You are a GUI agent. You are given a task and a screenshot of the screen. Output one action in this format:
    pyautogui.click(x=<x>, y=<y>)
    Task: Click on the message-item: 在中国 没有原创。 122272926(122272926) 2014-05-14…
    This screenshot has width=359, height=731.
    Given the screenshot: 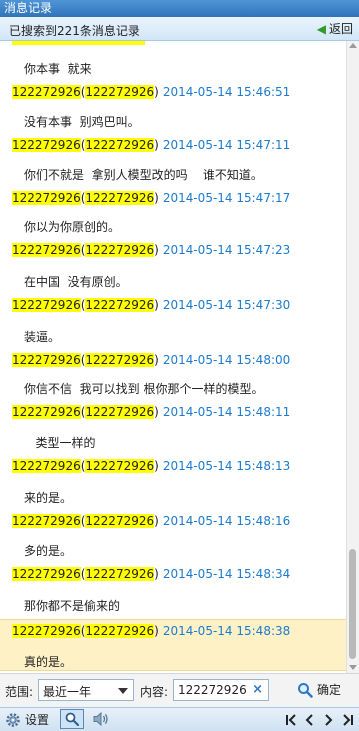 What is the action you would take?
    pyautogui.click(x=173, y=299)
    